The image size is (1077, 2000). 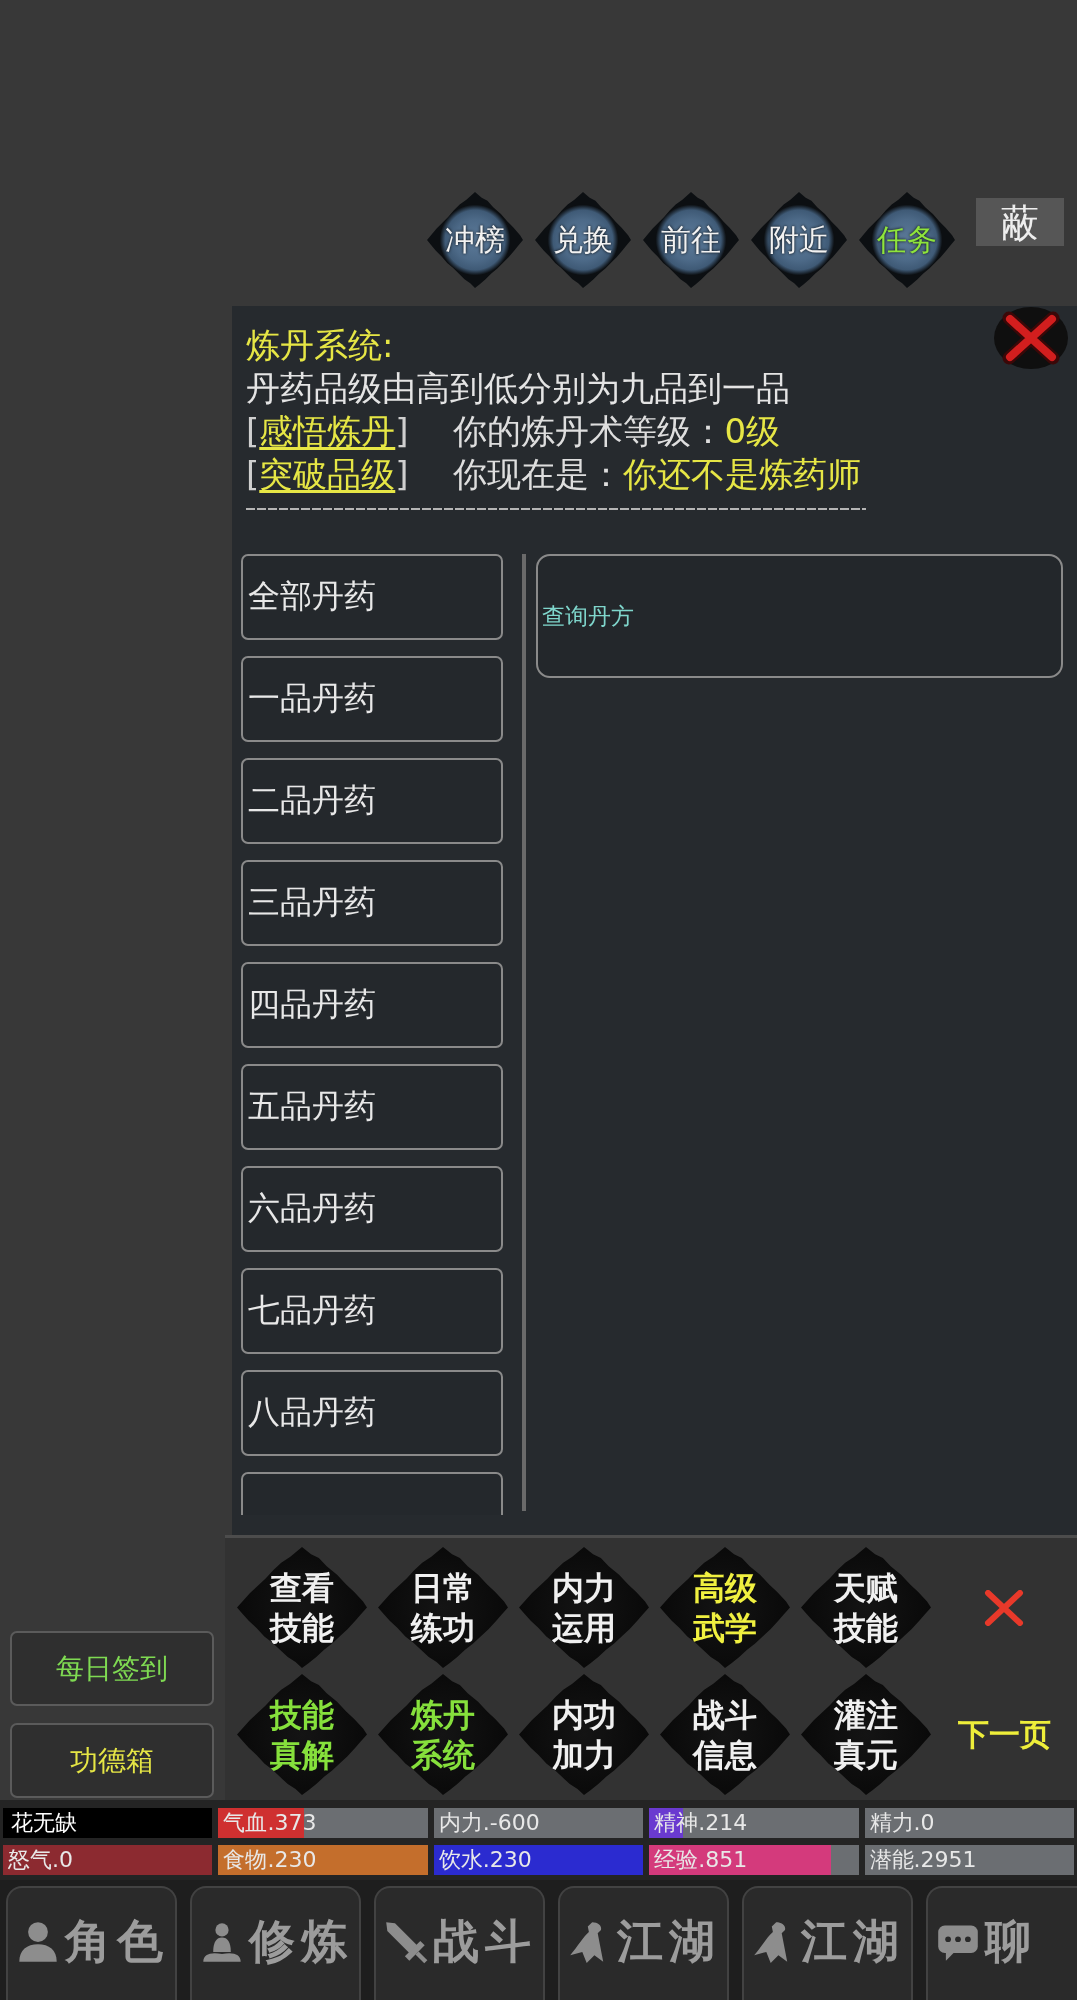 What do you see at coordinates (485, 1860) in the screenshot?
I see `stat-label: 饮水.230` at bounding box center [485, 1860].